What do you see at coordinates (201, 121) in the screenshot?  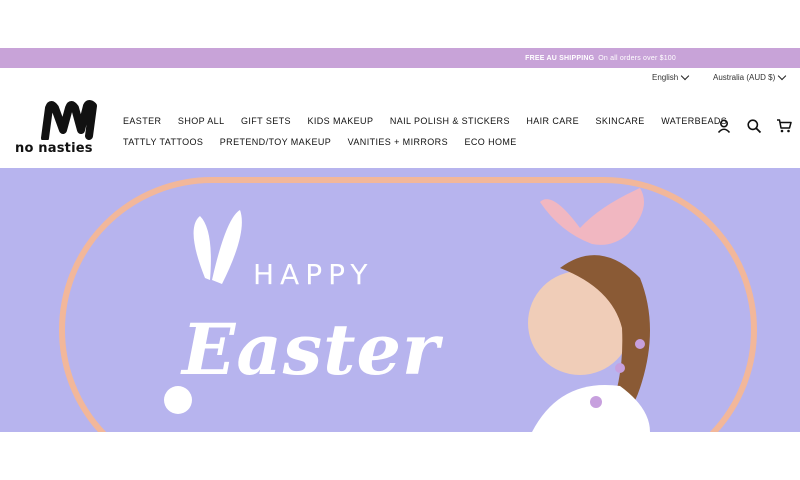 I see `nav-item-shop-all: SHOP ALL` at bounding box center [201, 121].